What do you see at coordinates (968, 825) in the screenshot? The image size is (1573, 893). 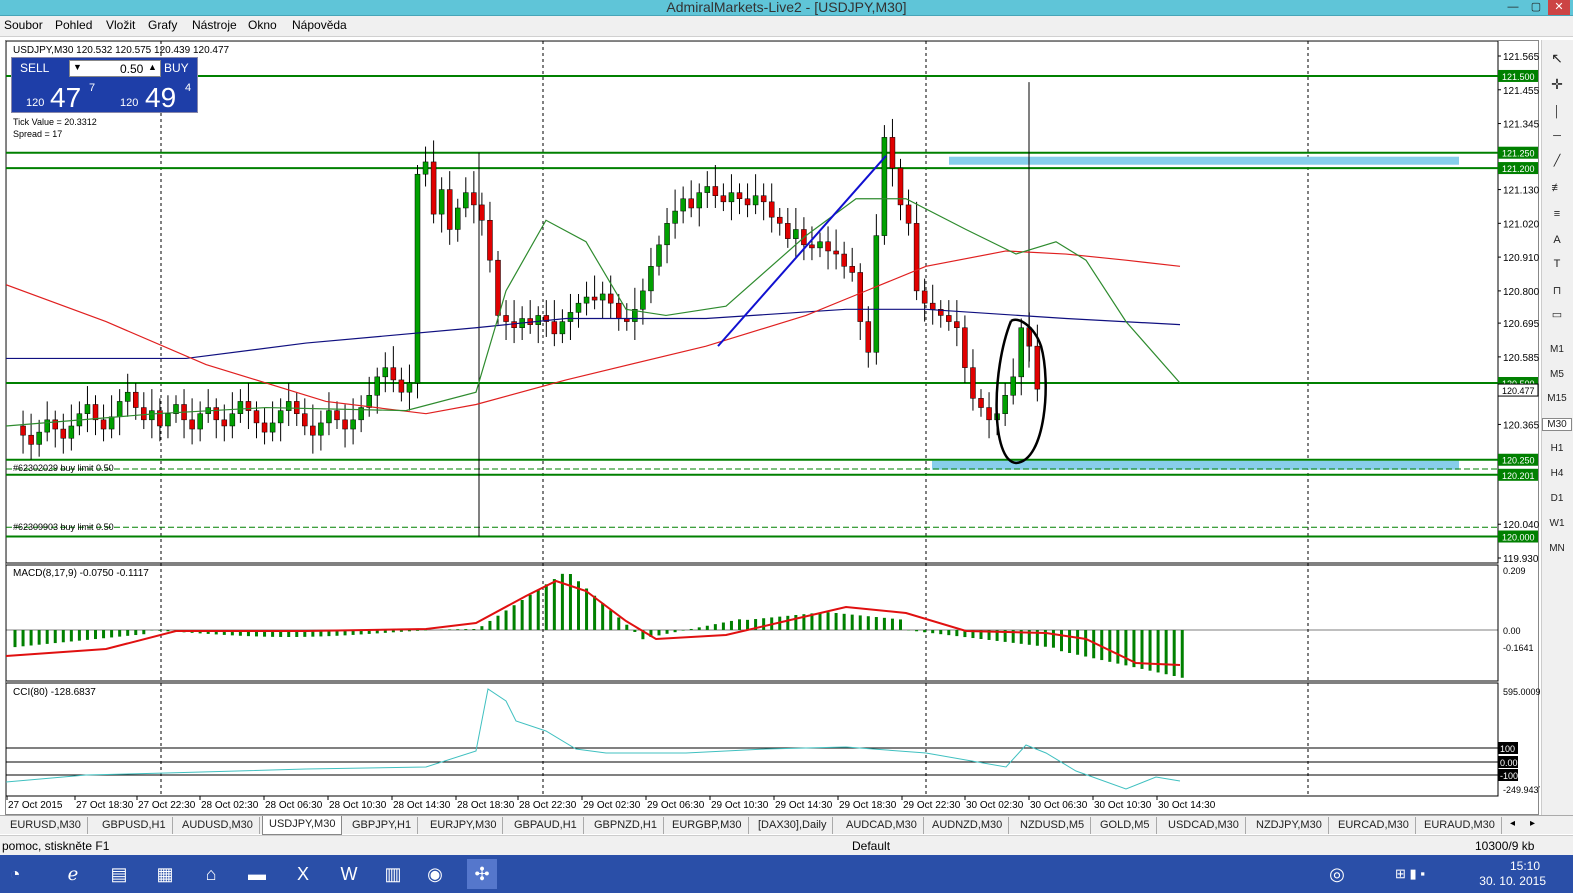 I see `chart-tab: AUDNZD,M30` at bounding box center [968, 825].